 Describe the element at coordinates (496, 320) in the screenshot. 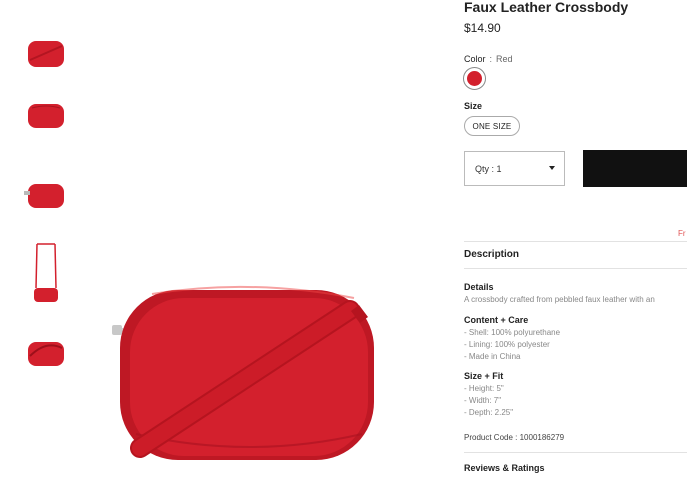

I see `content-care-heading: Content + Care` at that location.